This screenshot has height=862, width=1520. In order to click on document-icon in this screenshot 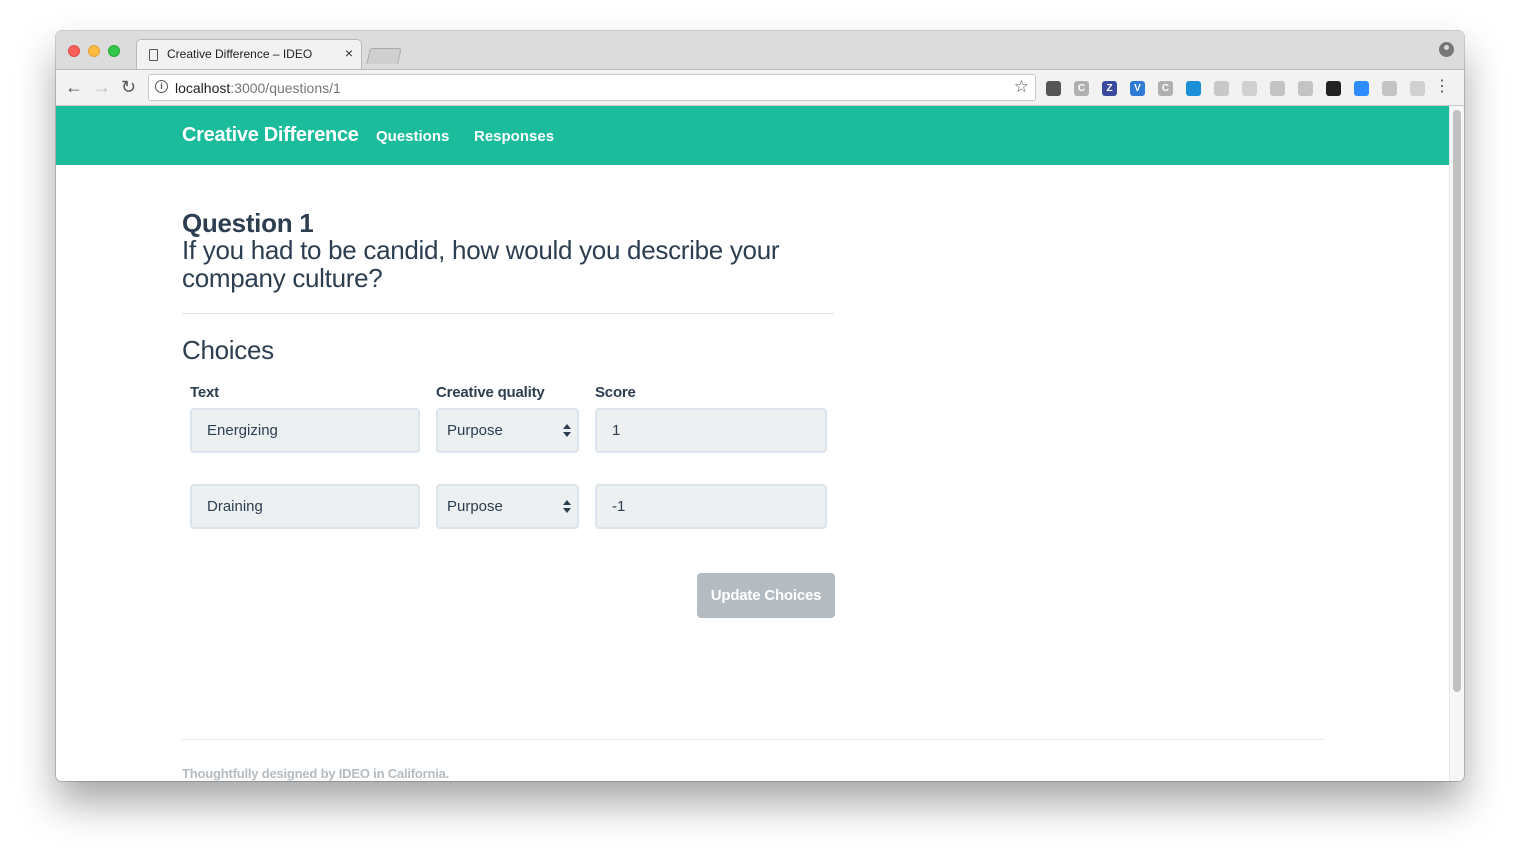, I will do `click(153, 55)`.